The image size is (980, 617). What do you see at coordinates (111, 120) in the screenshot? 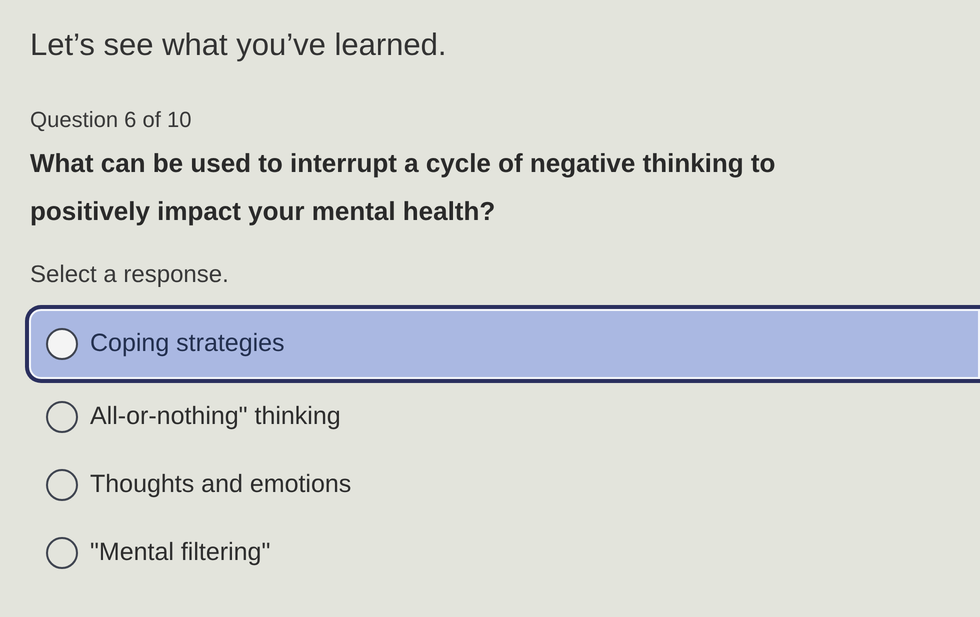
I see `question-counter: Question 6 of 10` at bounding box center [111, 120].